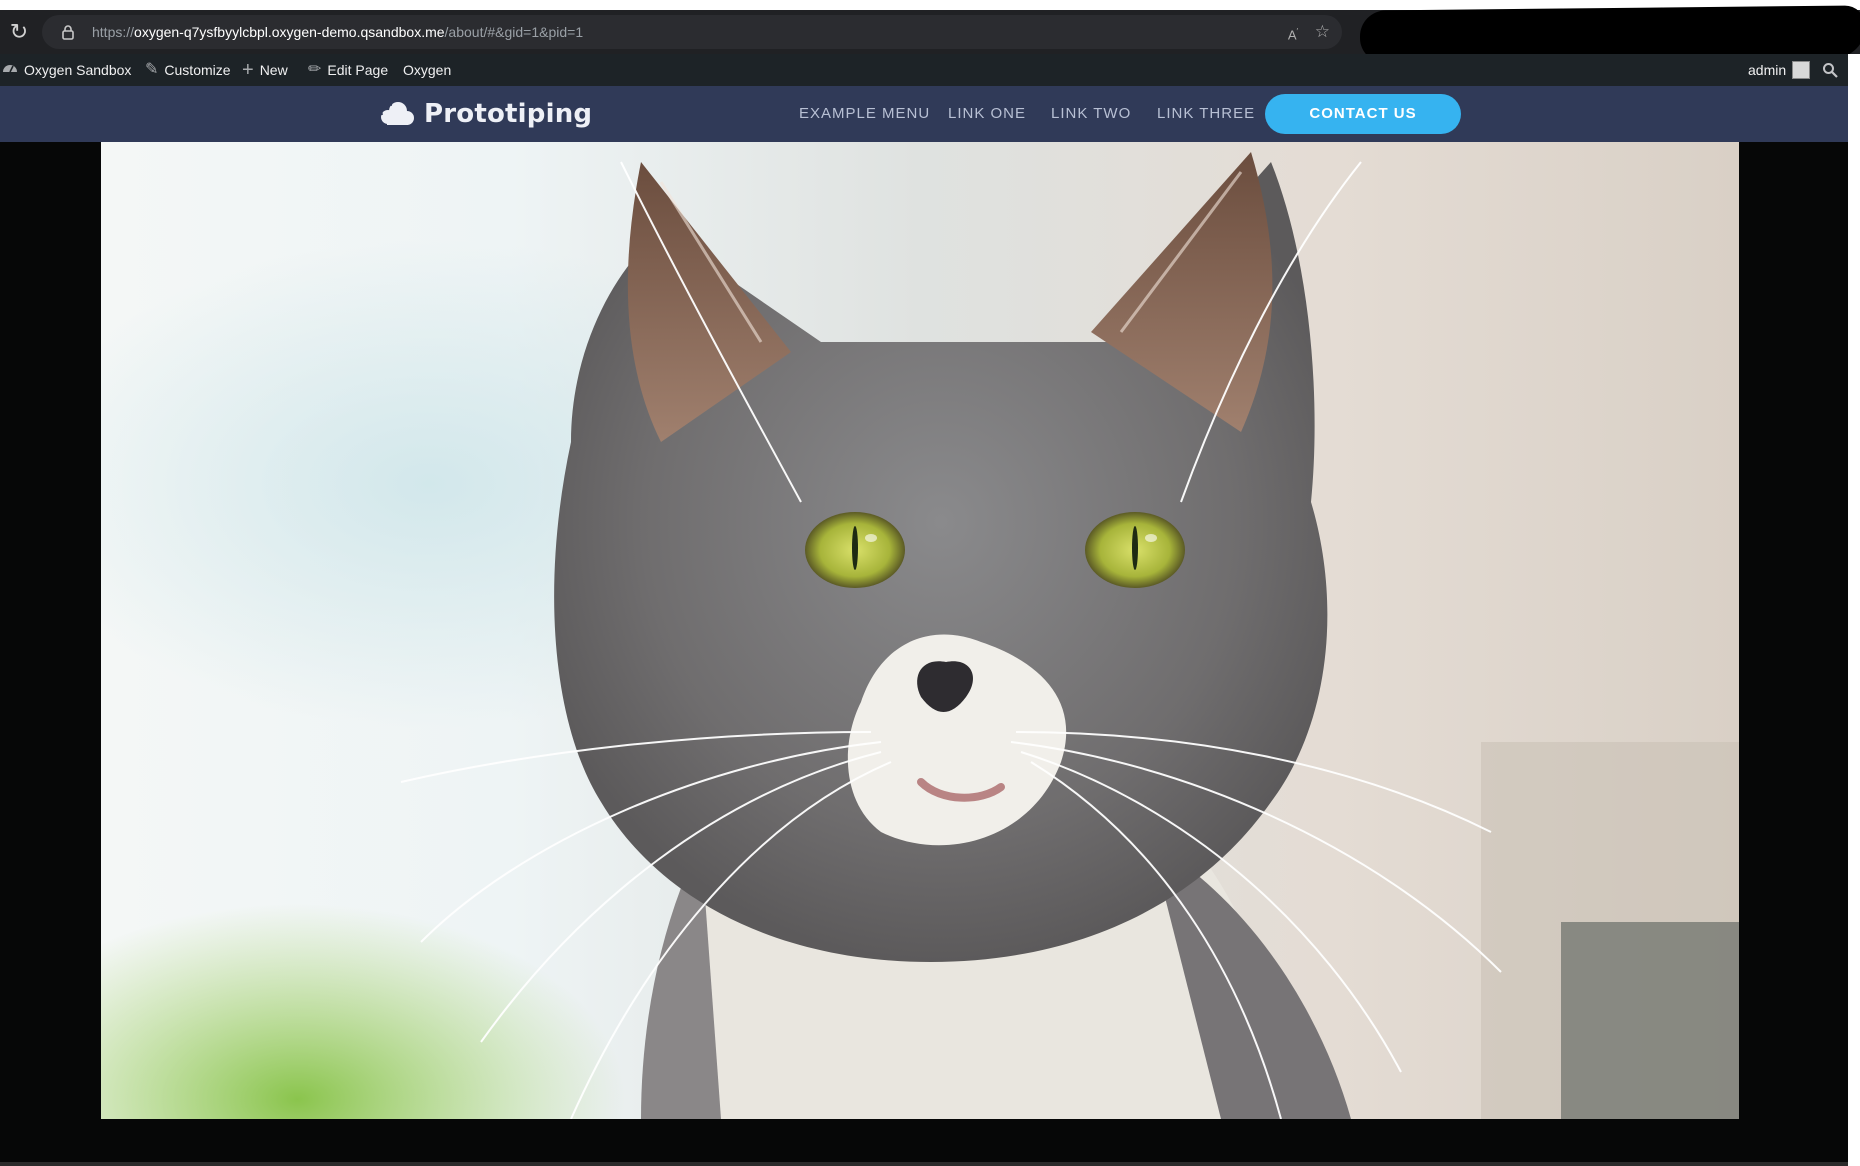  I want to click on admin-user-menu: admin, so click(1779, 70).